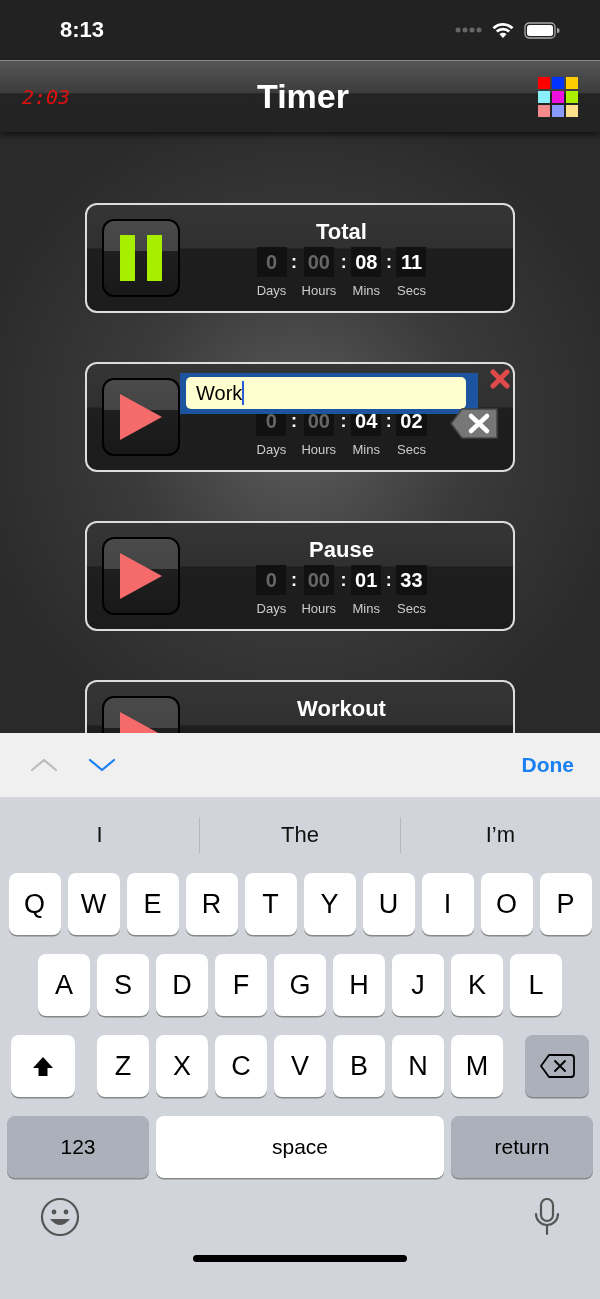  I want to click on letter-key: K, so click(477, 985).